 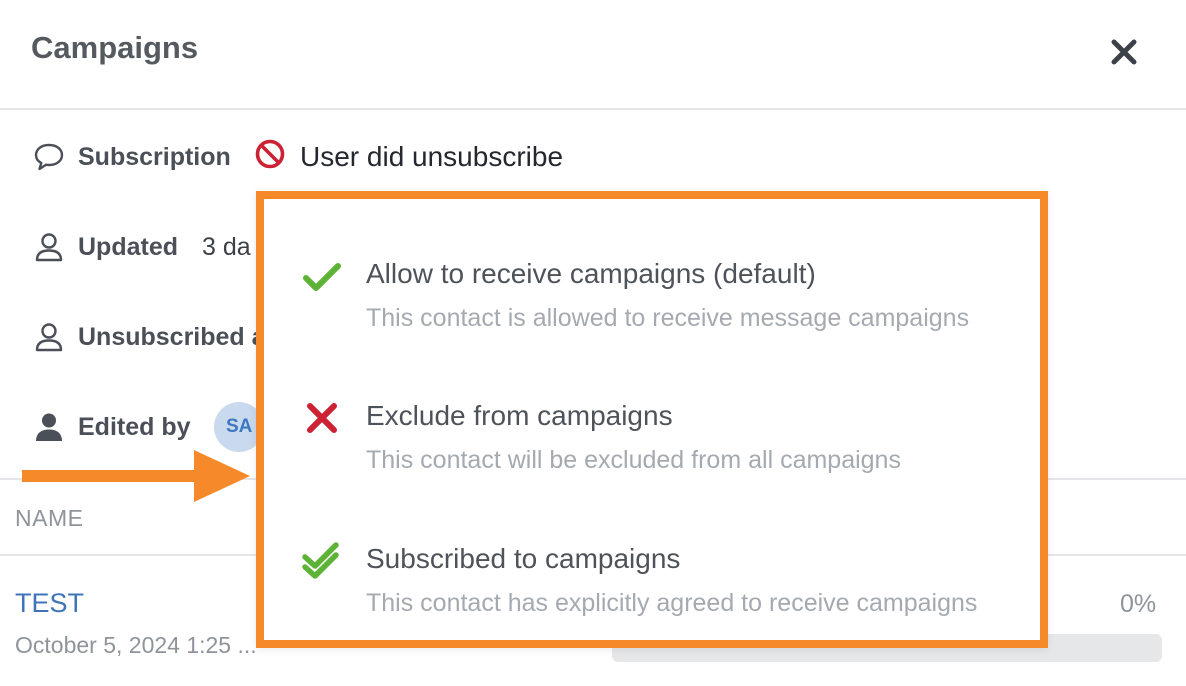 I want to click on option-title: Exclude from campaigns, so click(x=519, y=415).